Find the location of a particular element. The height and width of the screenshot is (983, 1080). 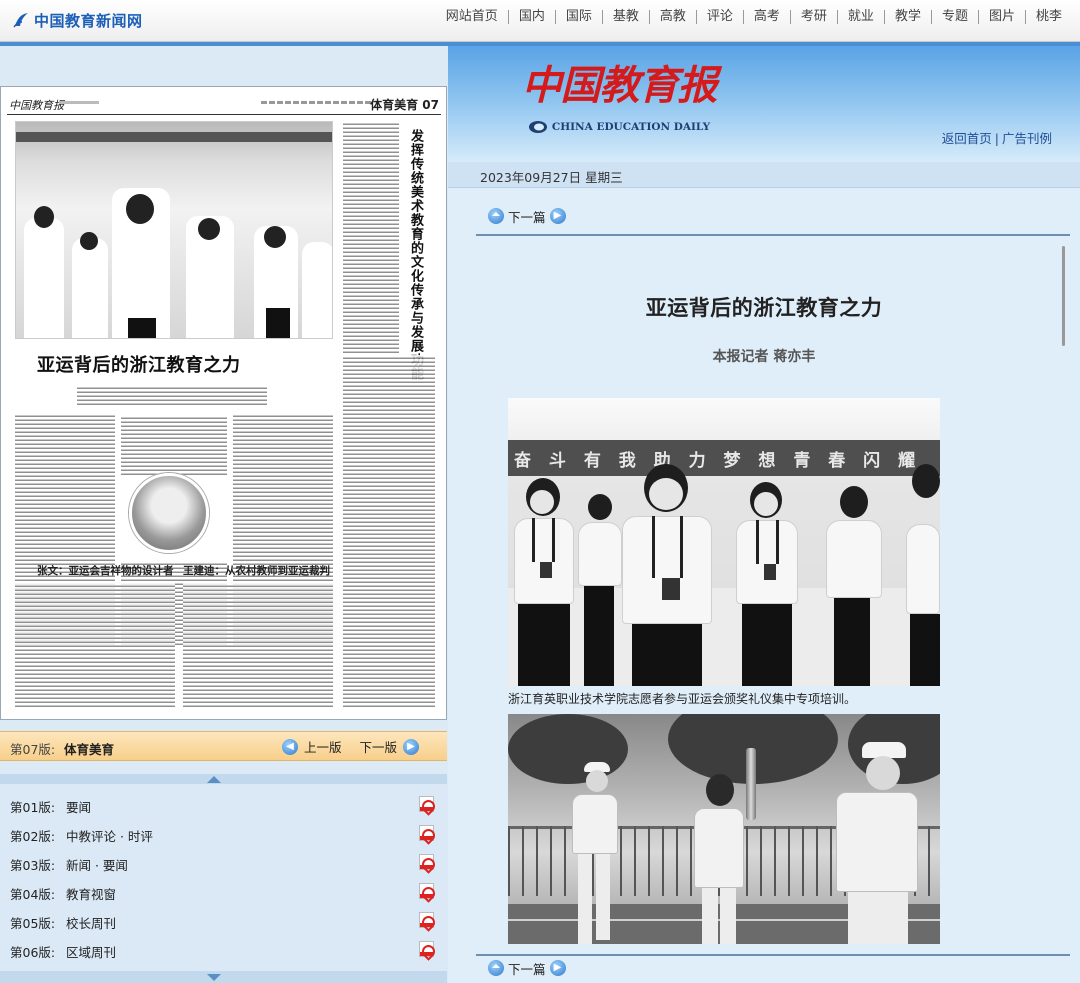

nav-item-higher-education: 高教 is located at coordinates (672, 17).